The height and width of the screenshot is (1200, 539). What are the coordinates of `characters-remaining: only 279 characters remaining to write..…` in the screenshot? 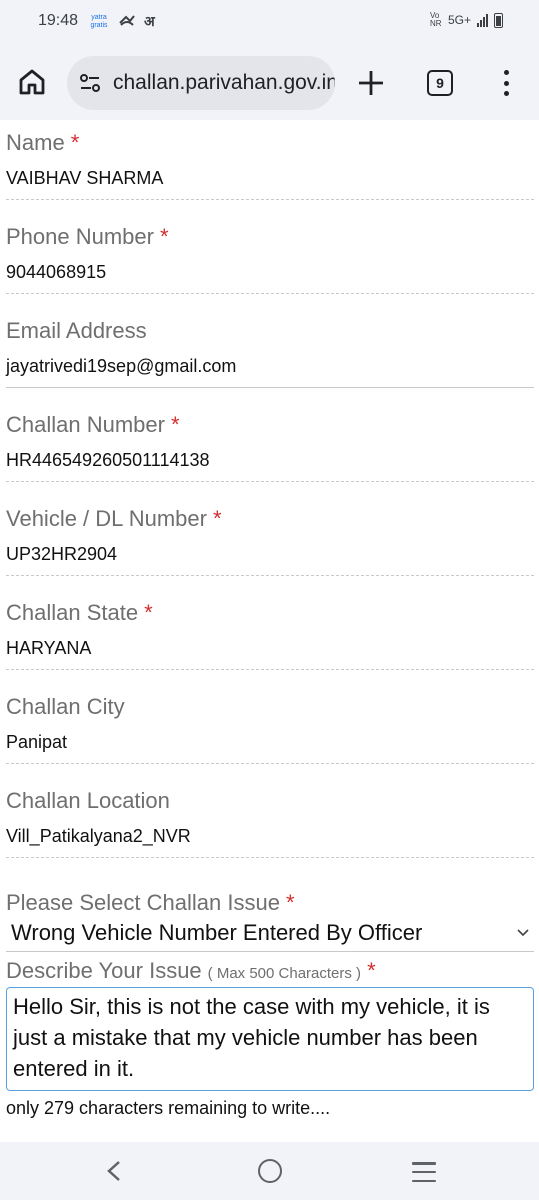 It's located at (168, 1108).